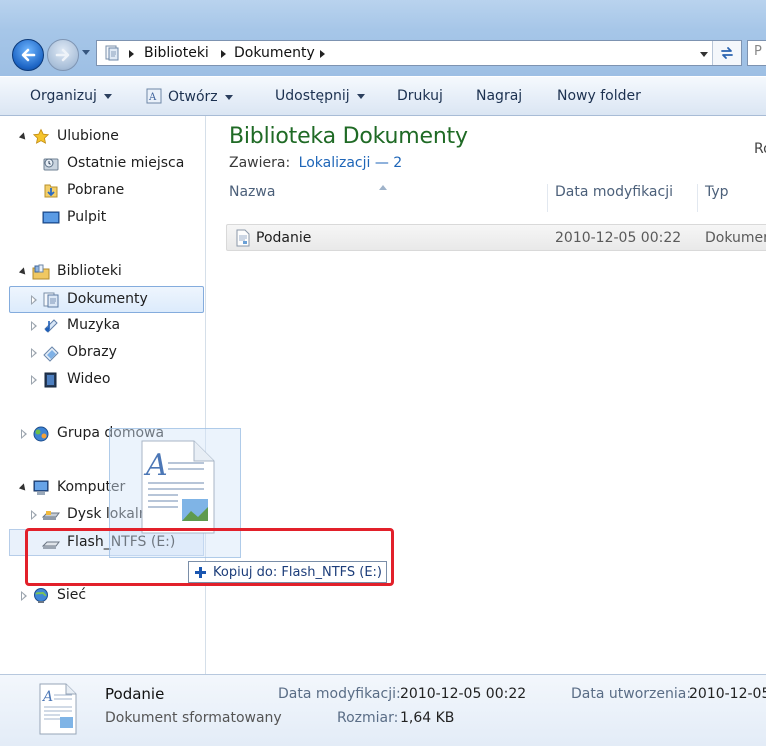 This screenshot has width=766, height=746. Describe the element at coordinates (51, 300) in the screenshot. I see `documents-library-icon` at that location.